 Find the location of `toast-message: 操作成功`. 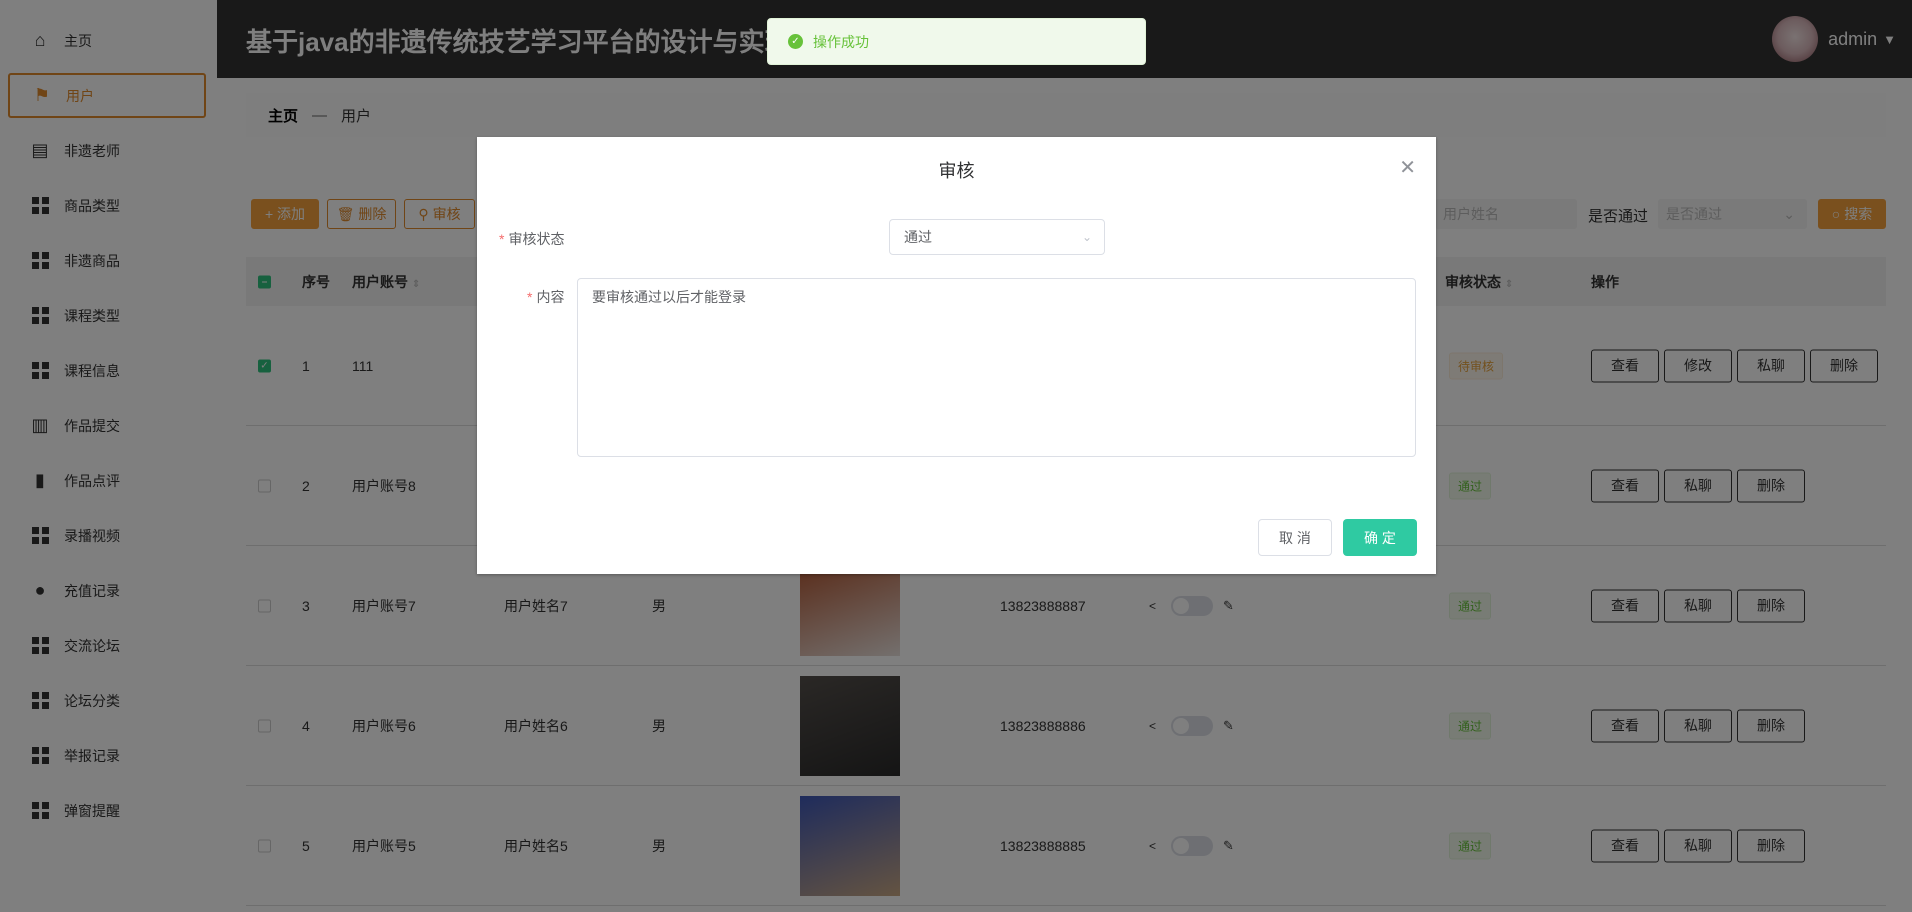

toast-message: 操作成功 is located at coordinates (841, 41).